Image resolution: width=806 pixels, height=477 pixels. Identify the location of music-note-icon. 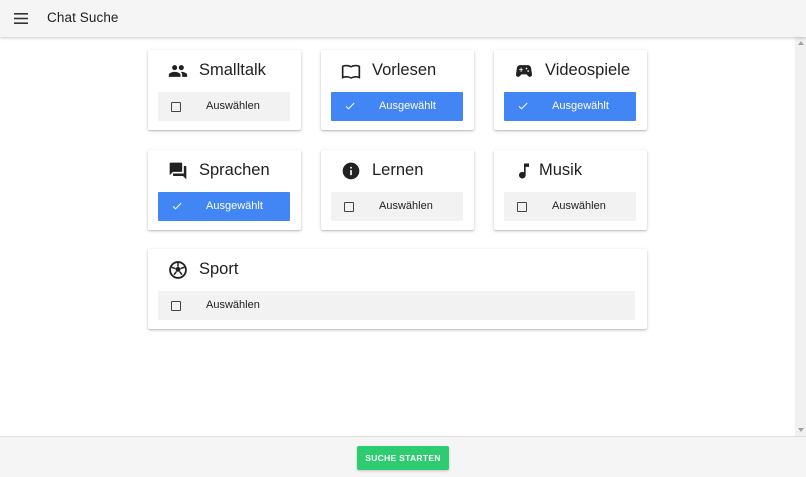
(524, 171).